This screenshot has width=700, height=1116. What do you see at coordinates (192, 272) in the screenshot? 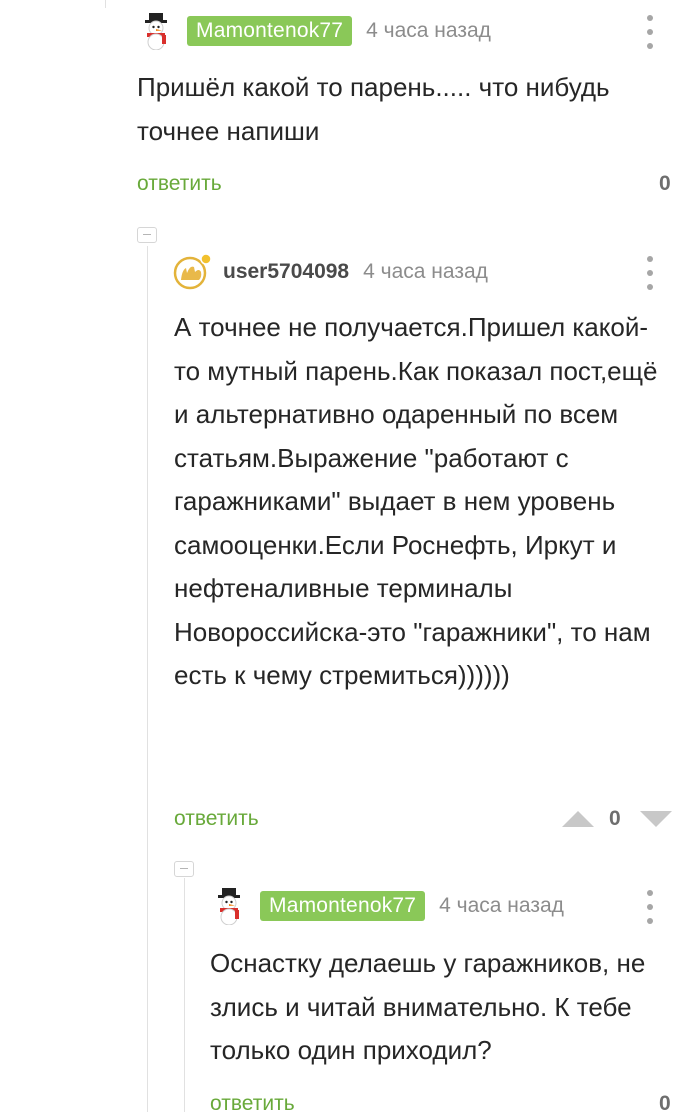
I see `default-avatar-icon` at bounding box center [192, 272].